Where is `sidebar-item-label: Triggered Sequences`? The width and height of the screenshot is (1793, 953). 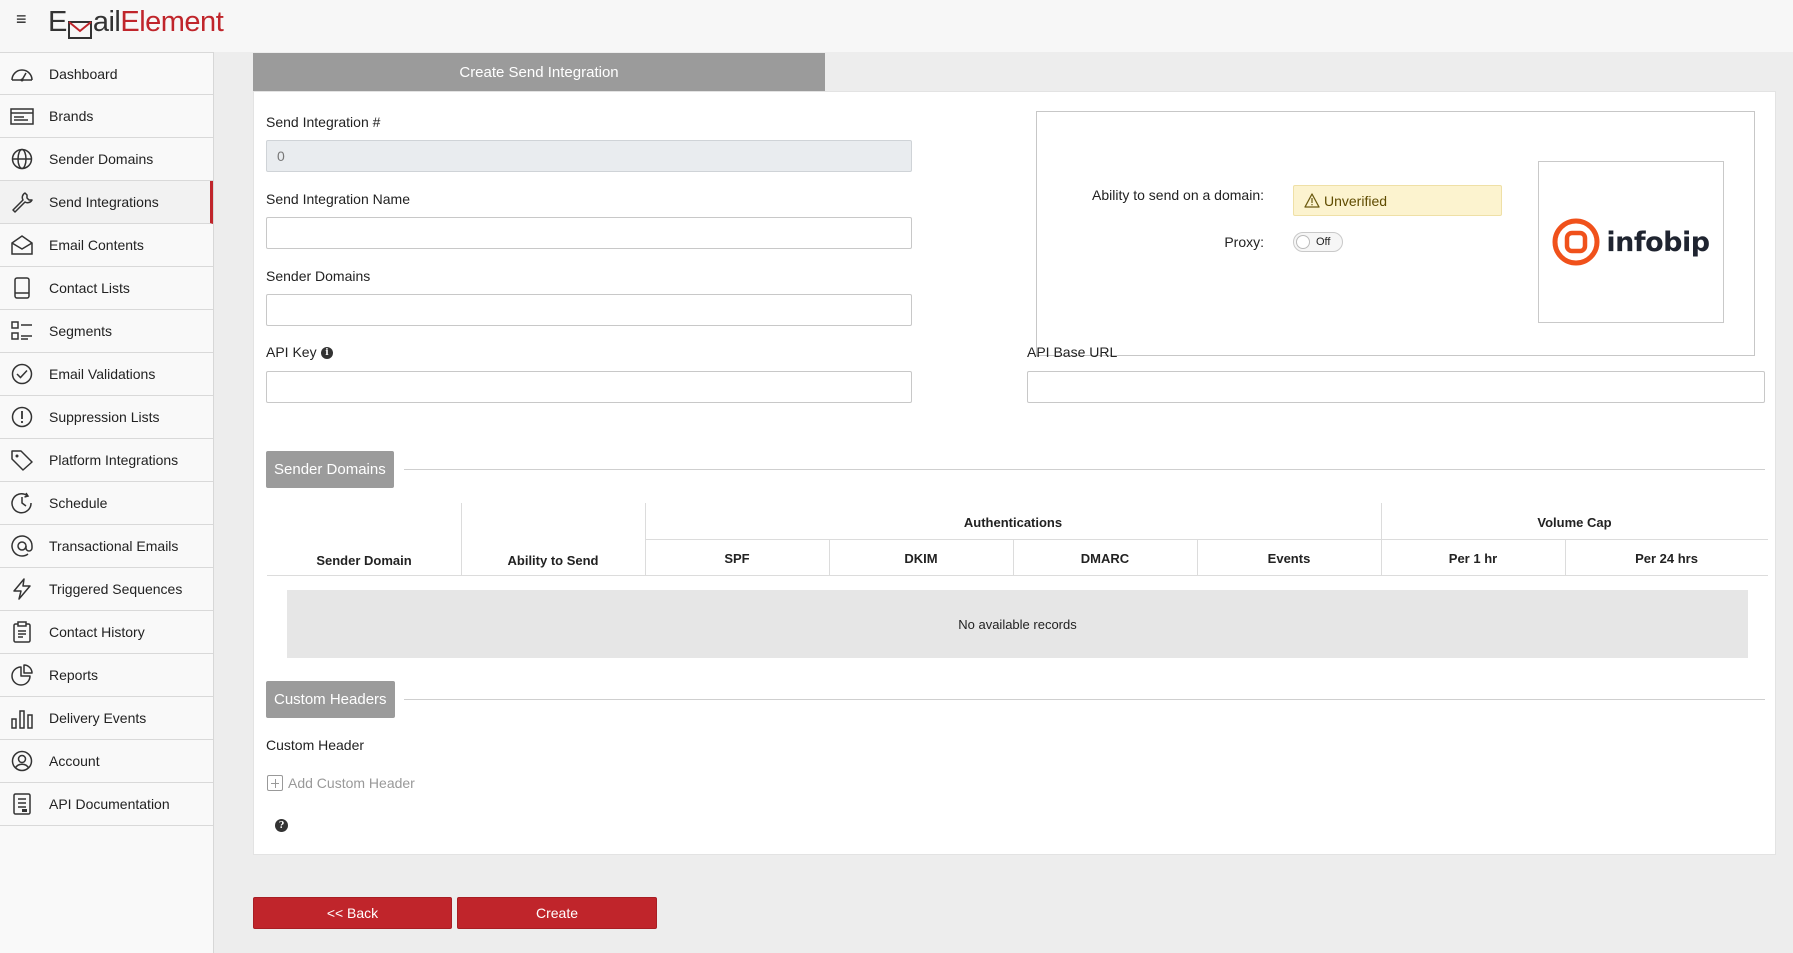
sidebar-item-label: Triggered Sequences is located at coordinates (116, 589).